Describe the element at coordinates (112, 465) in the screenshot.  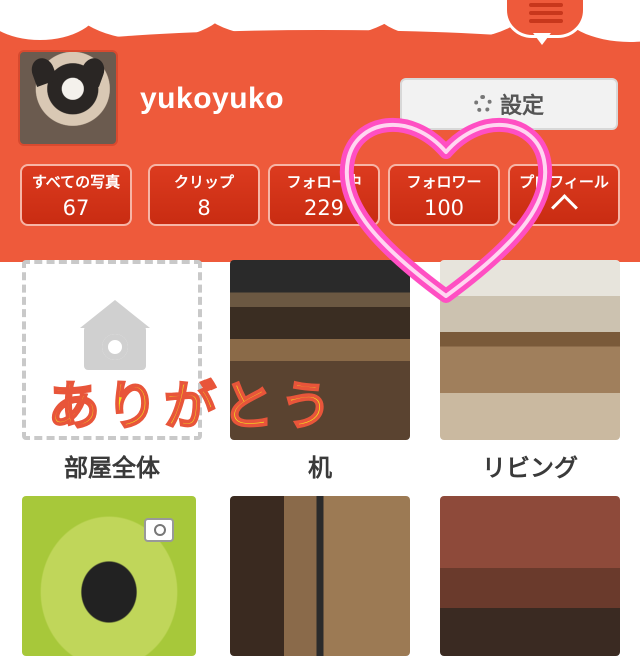
I see `album-label: 部屋全体` at that location.